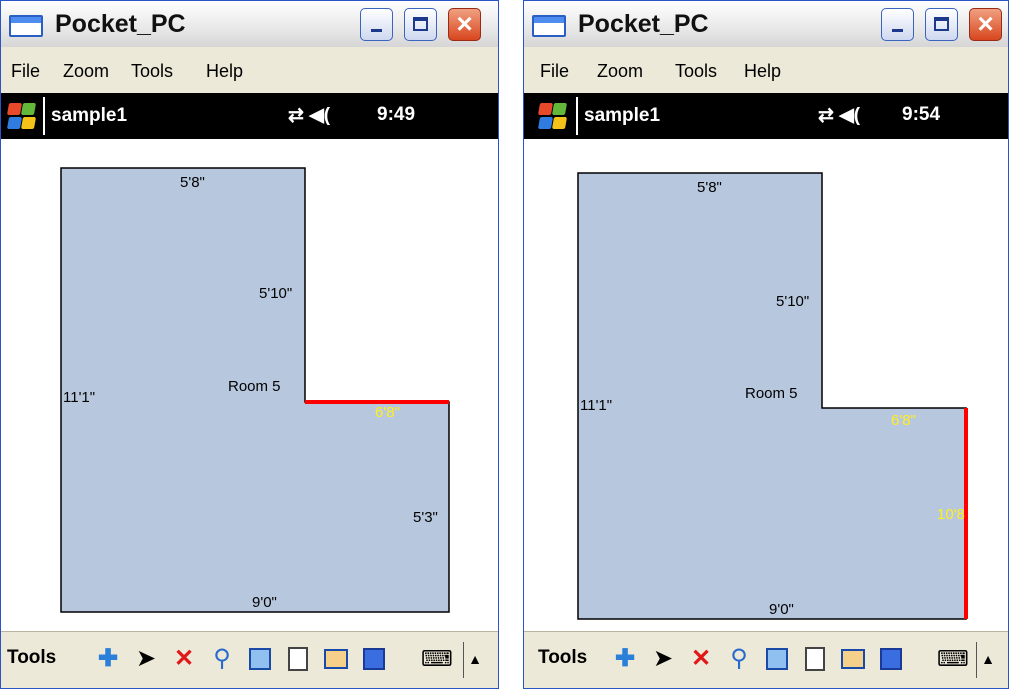  I want to click on clock-time: 9:49, so click(396, 115).